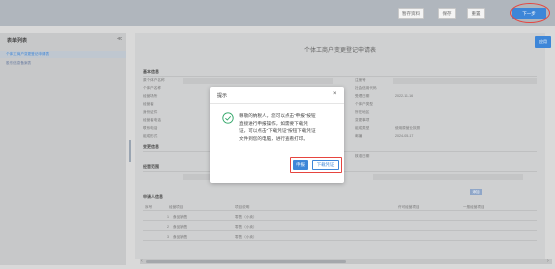  Describe the element at coordinates (130, 151) in the screenshot. I see `splitter-handle` at that location.